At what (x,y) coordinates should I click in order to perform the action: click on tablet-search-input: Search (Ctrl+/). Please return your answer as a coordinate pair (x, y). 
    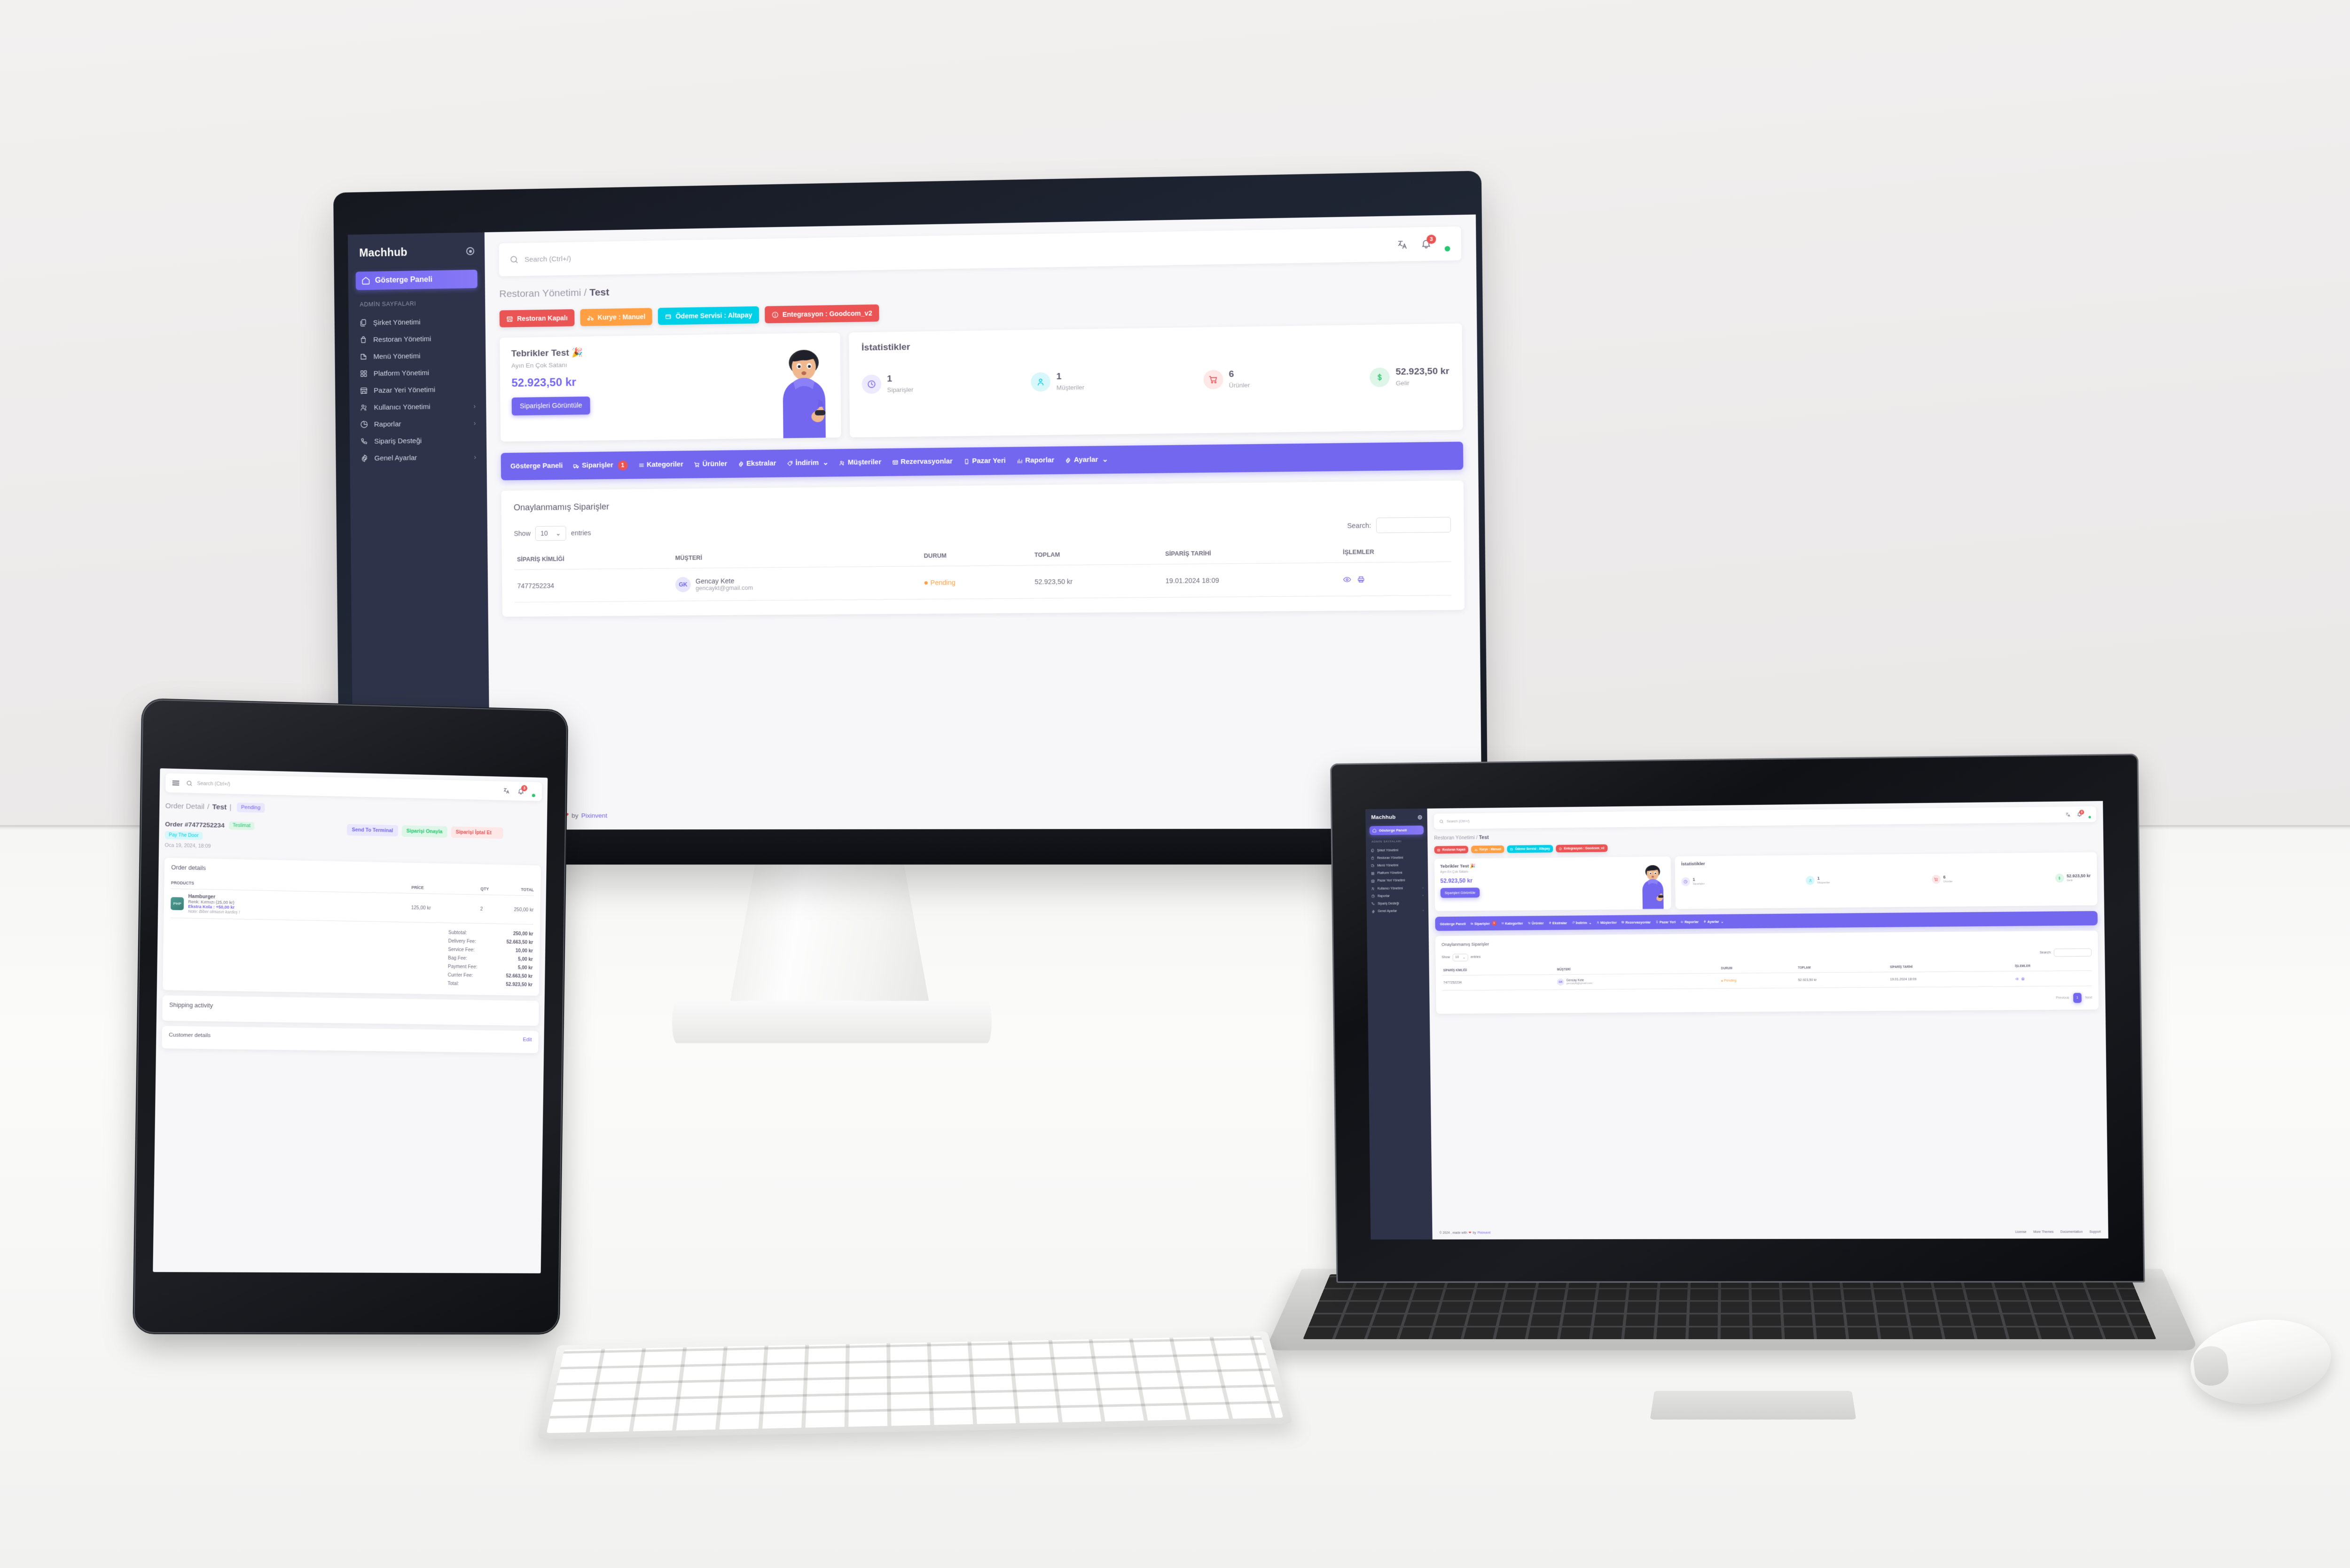
    Looking at the image, I should click on (213, 784).